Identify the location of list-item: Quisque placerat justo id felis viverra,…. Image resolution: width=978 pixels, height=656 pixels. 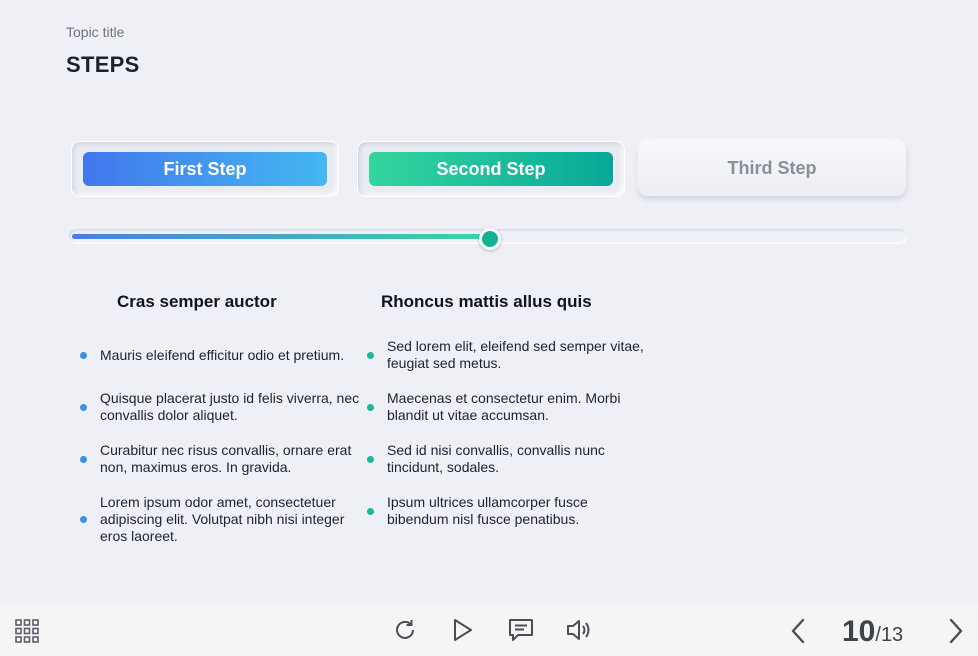
(222, 407).